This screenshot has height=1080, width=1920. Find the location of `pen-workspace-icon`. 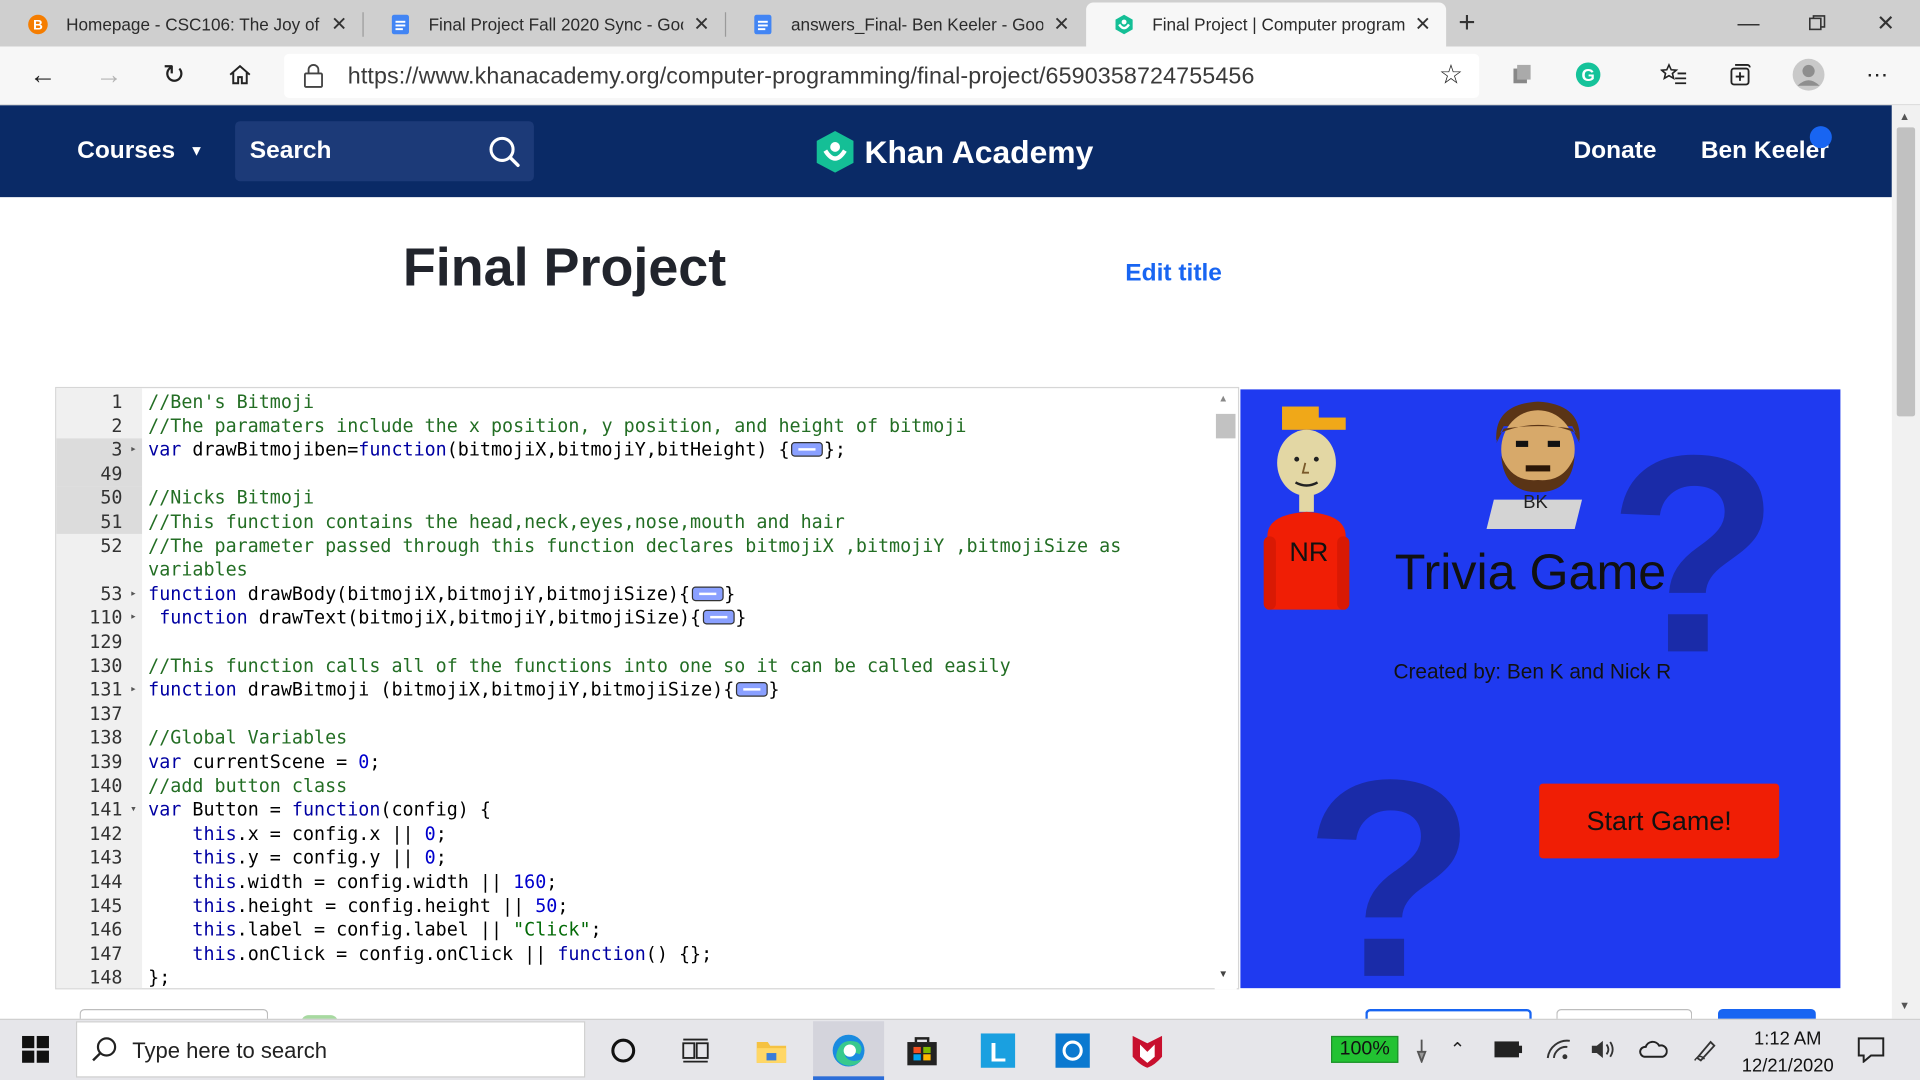

pen-workspace-icon is located at coordinates (1705, 1052).